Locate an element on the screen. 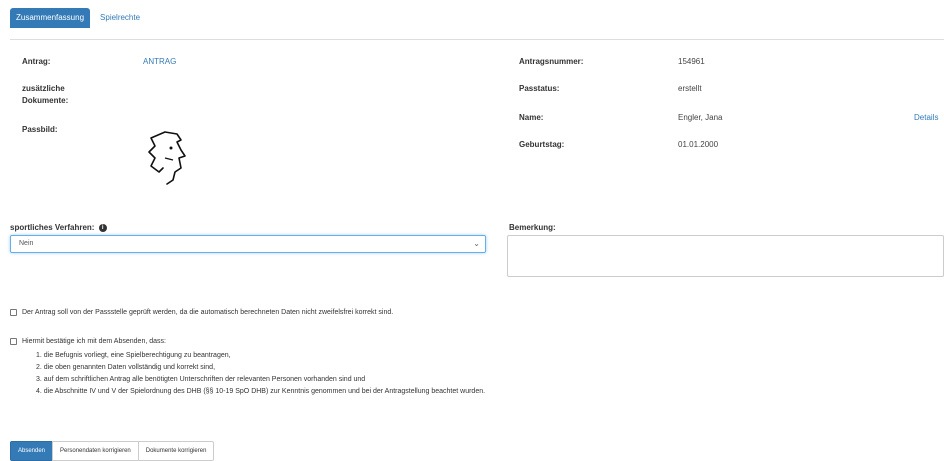 The image size is (944, 461). geburtstag-value: 01.01.2000 is located at coordinates (698, 144).